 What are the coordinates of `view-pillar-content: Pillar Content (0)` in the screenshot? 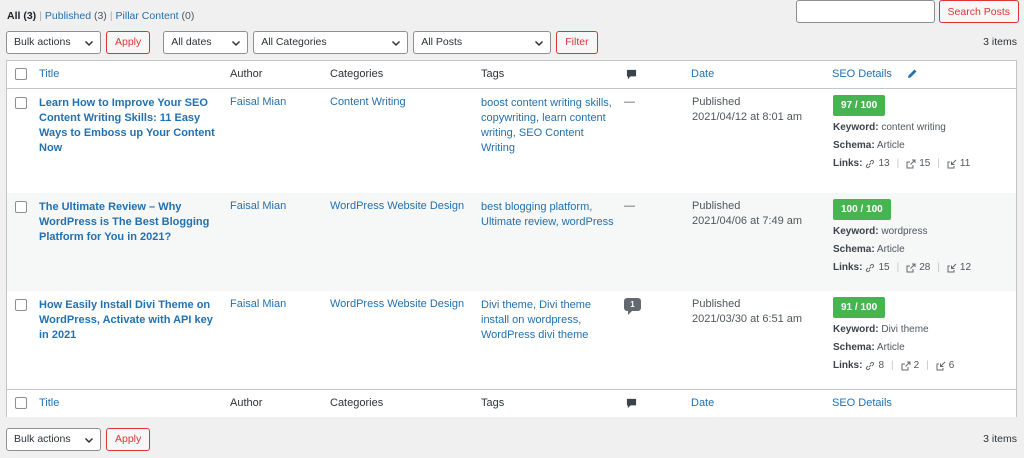 It's located at (155, 16).